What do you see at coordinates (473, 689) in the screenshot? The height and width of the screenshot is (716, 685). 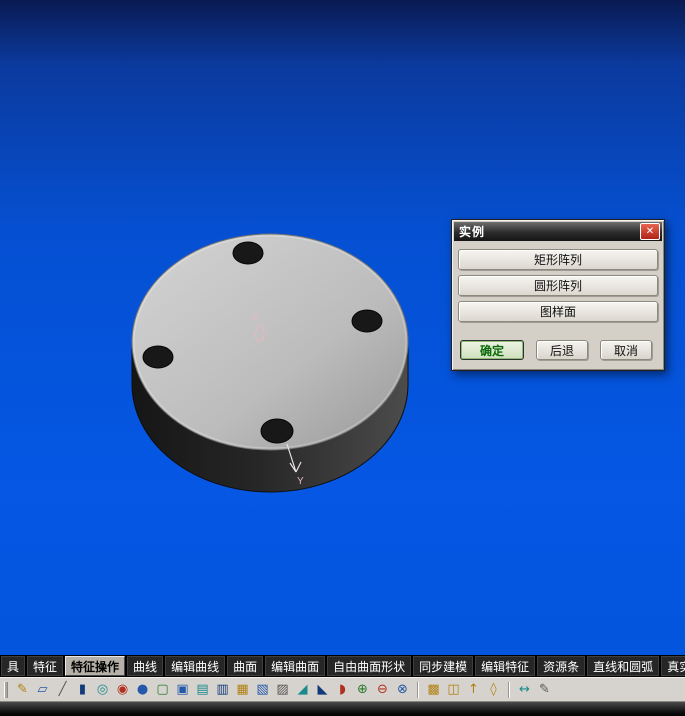 I see `promote-body-icon: ↑` at bounding box center [473, 689].